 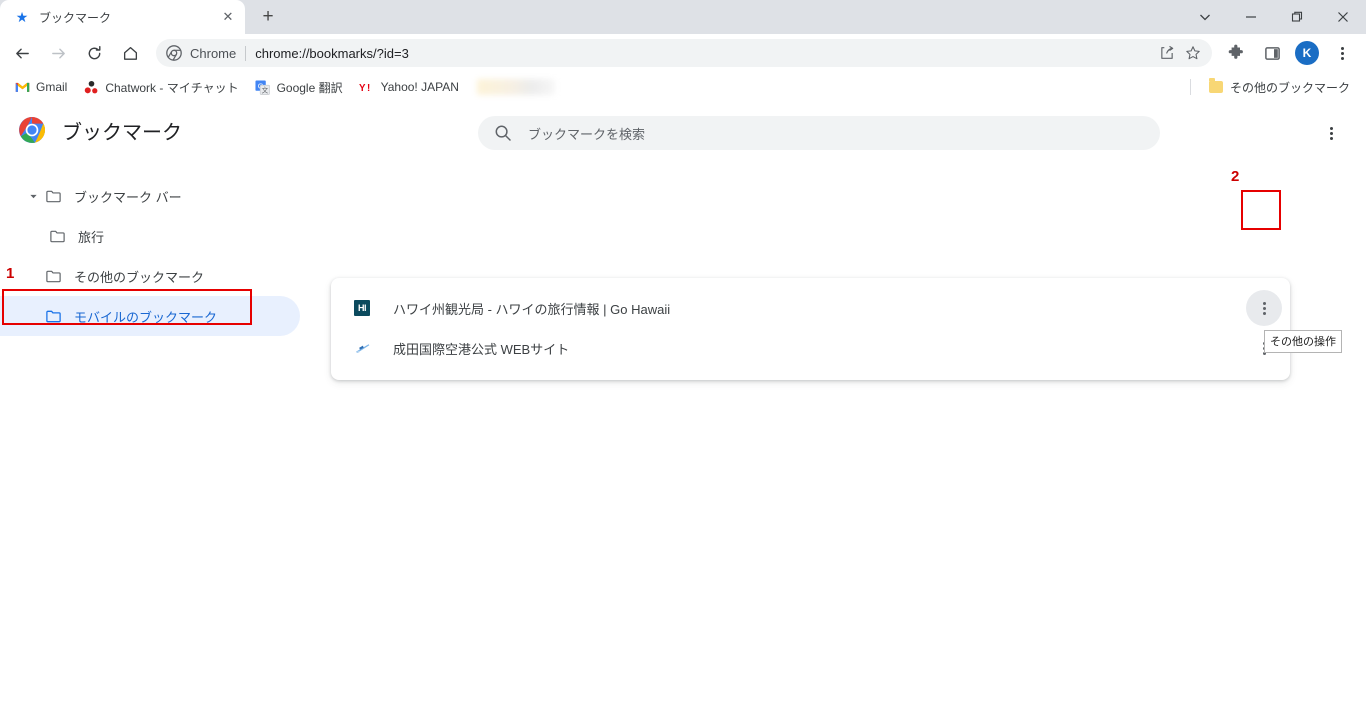 I want to click on sidebar-item-label: ブックマーク バー, so click(x=128, y=197).